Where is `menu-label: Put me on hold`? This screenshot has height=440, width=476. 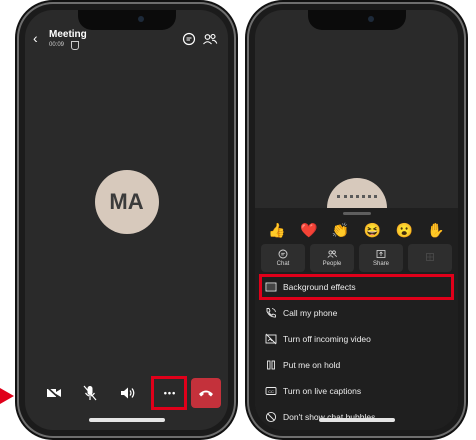 menu-label: Put me on hold is located at coordinates (312, 365).